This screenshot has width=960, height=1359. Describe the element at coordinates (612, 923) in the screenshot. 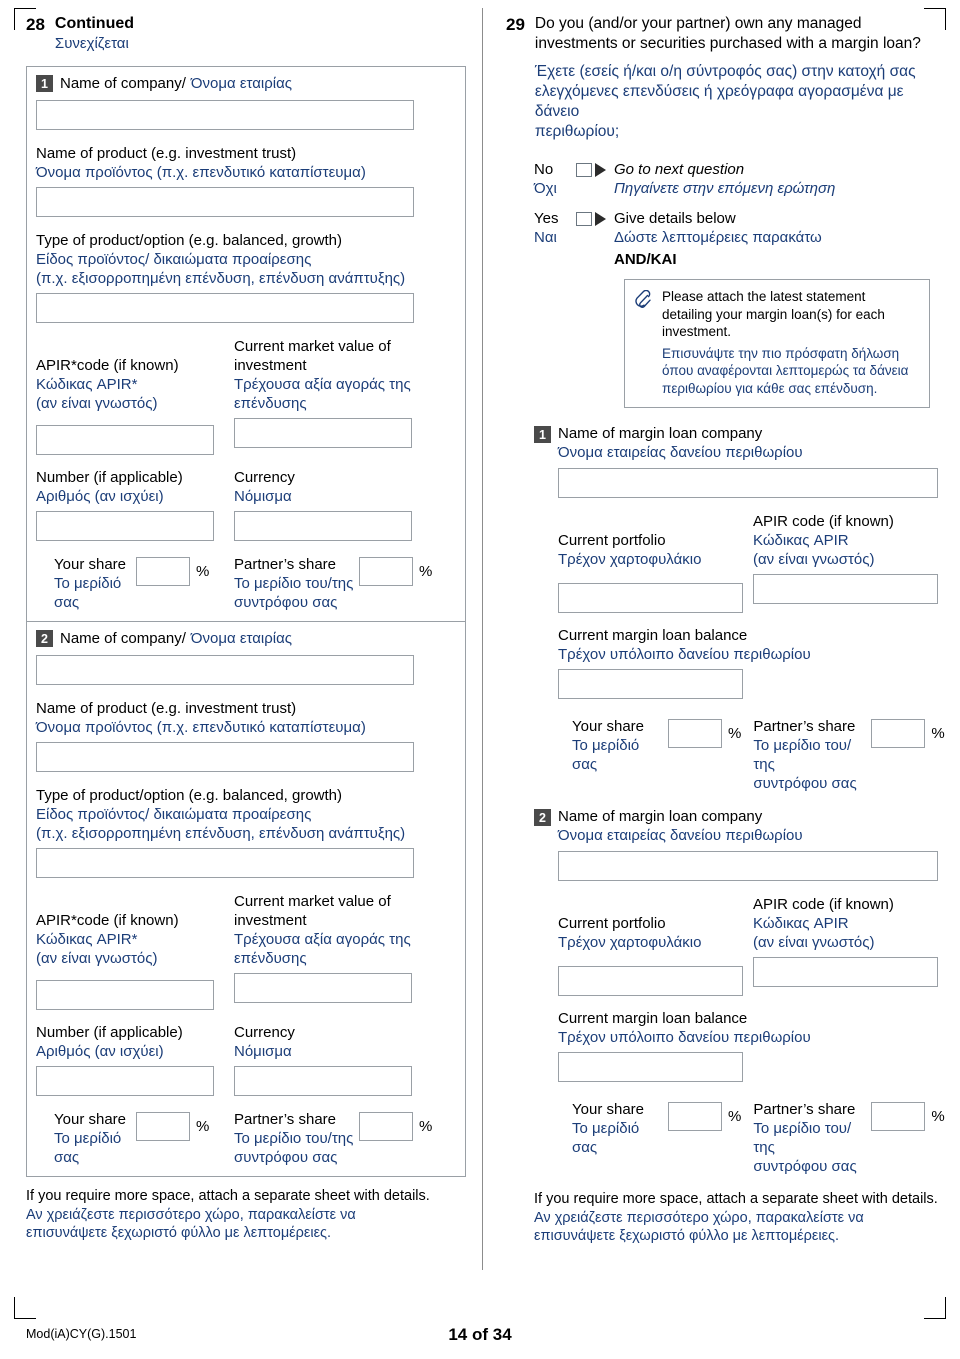

I see `loan-2-portfolio-label-en: Current portfolio` at that location.